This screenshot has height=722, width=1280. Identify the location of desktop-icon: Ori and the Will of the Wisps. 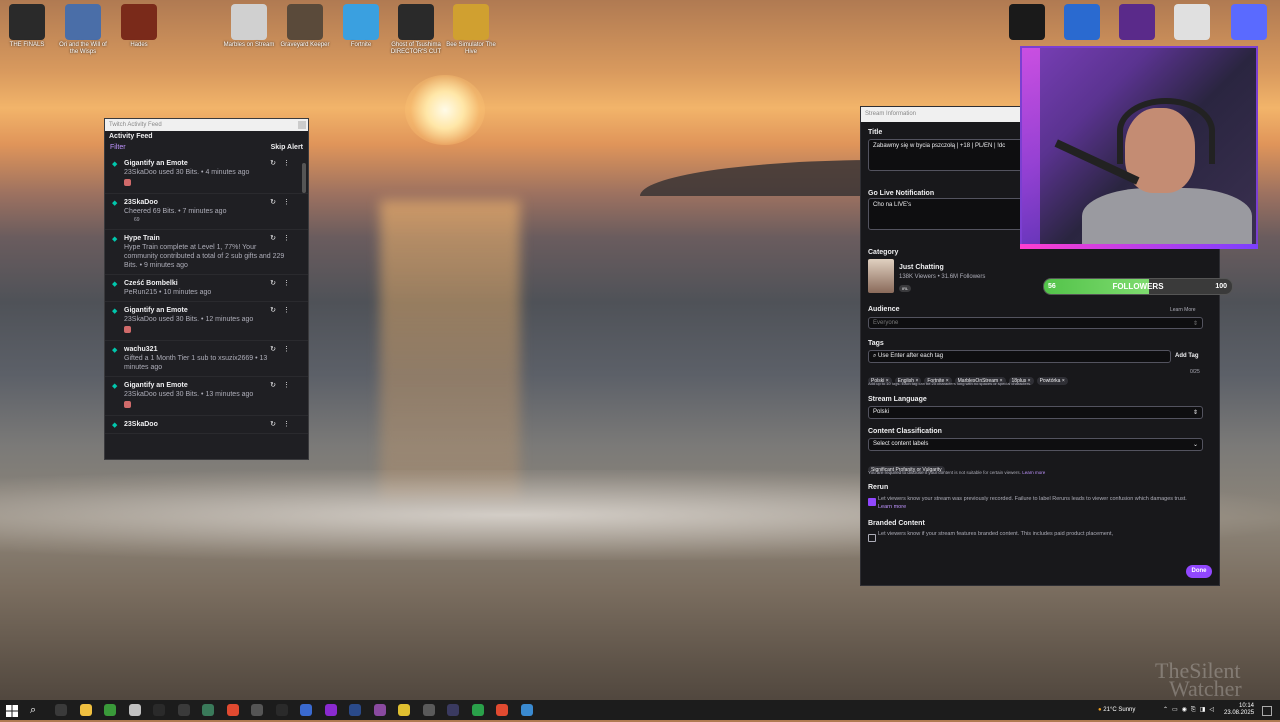
(83, 30).